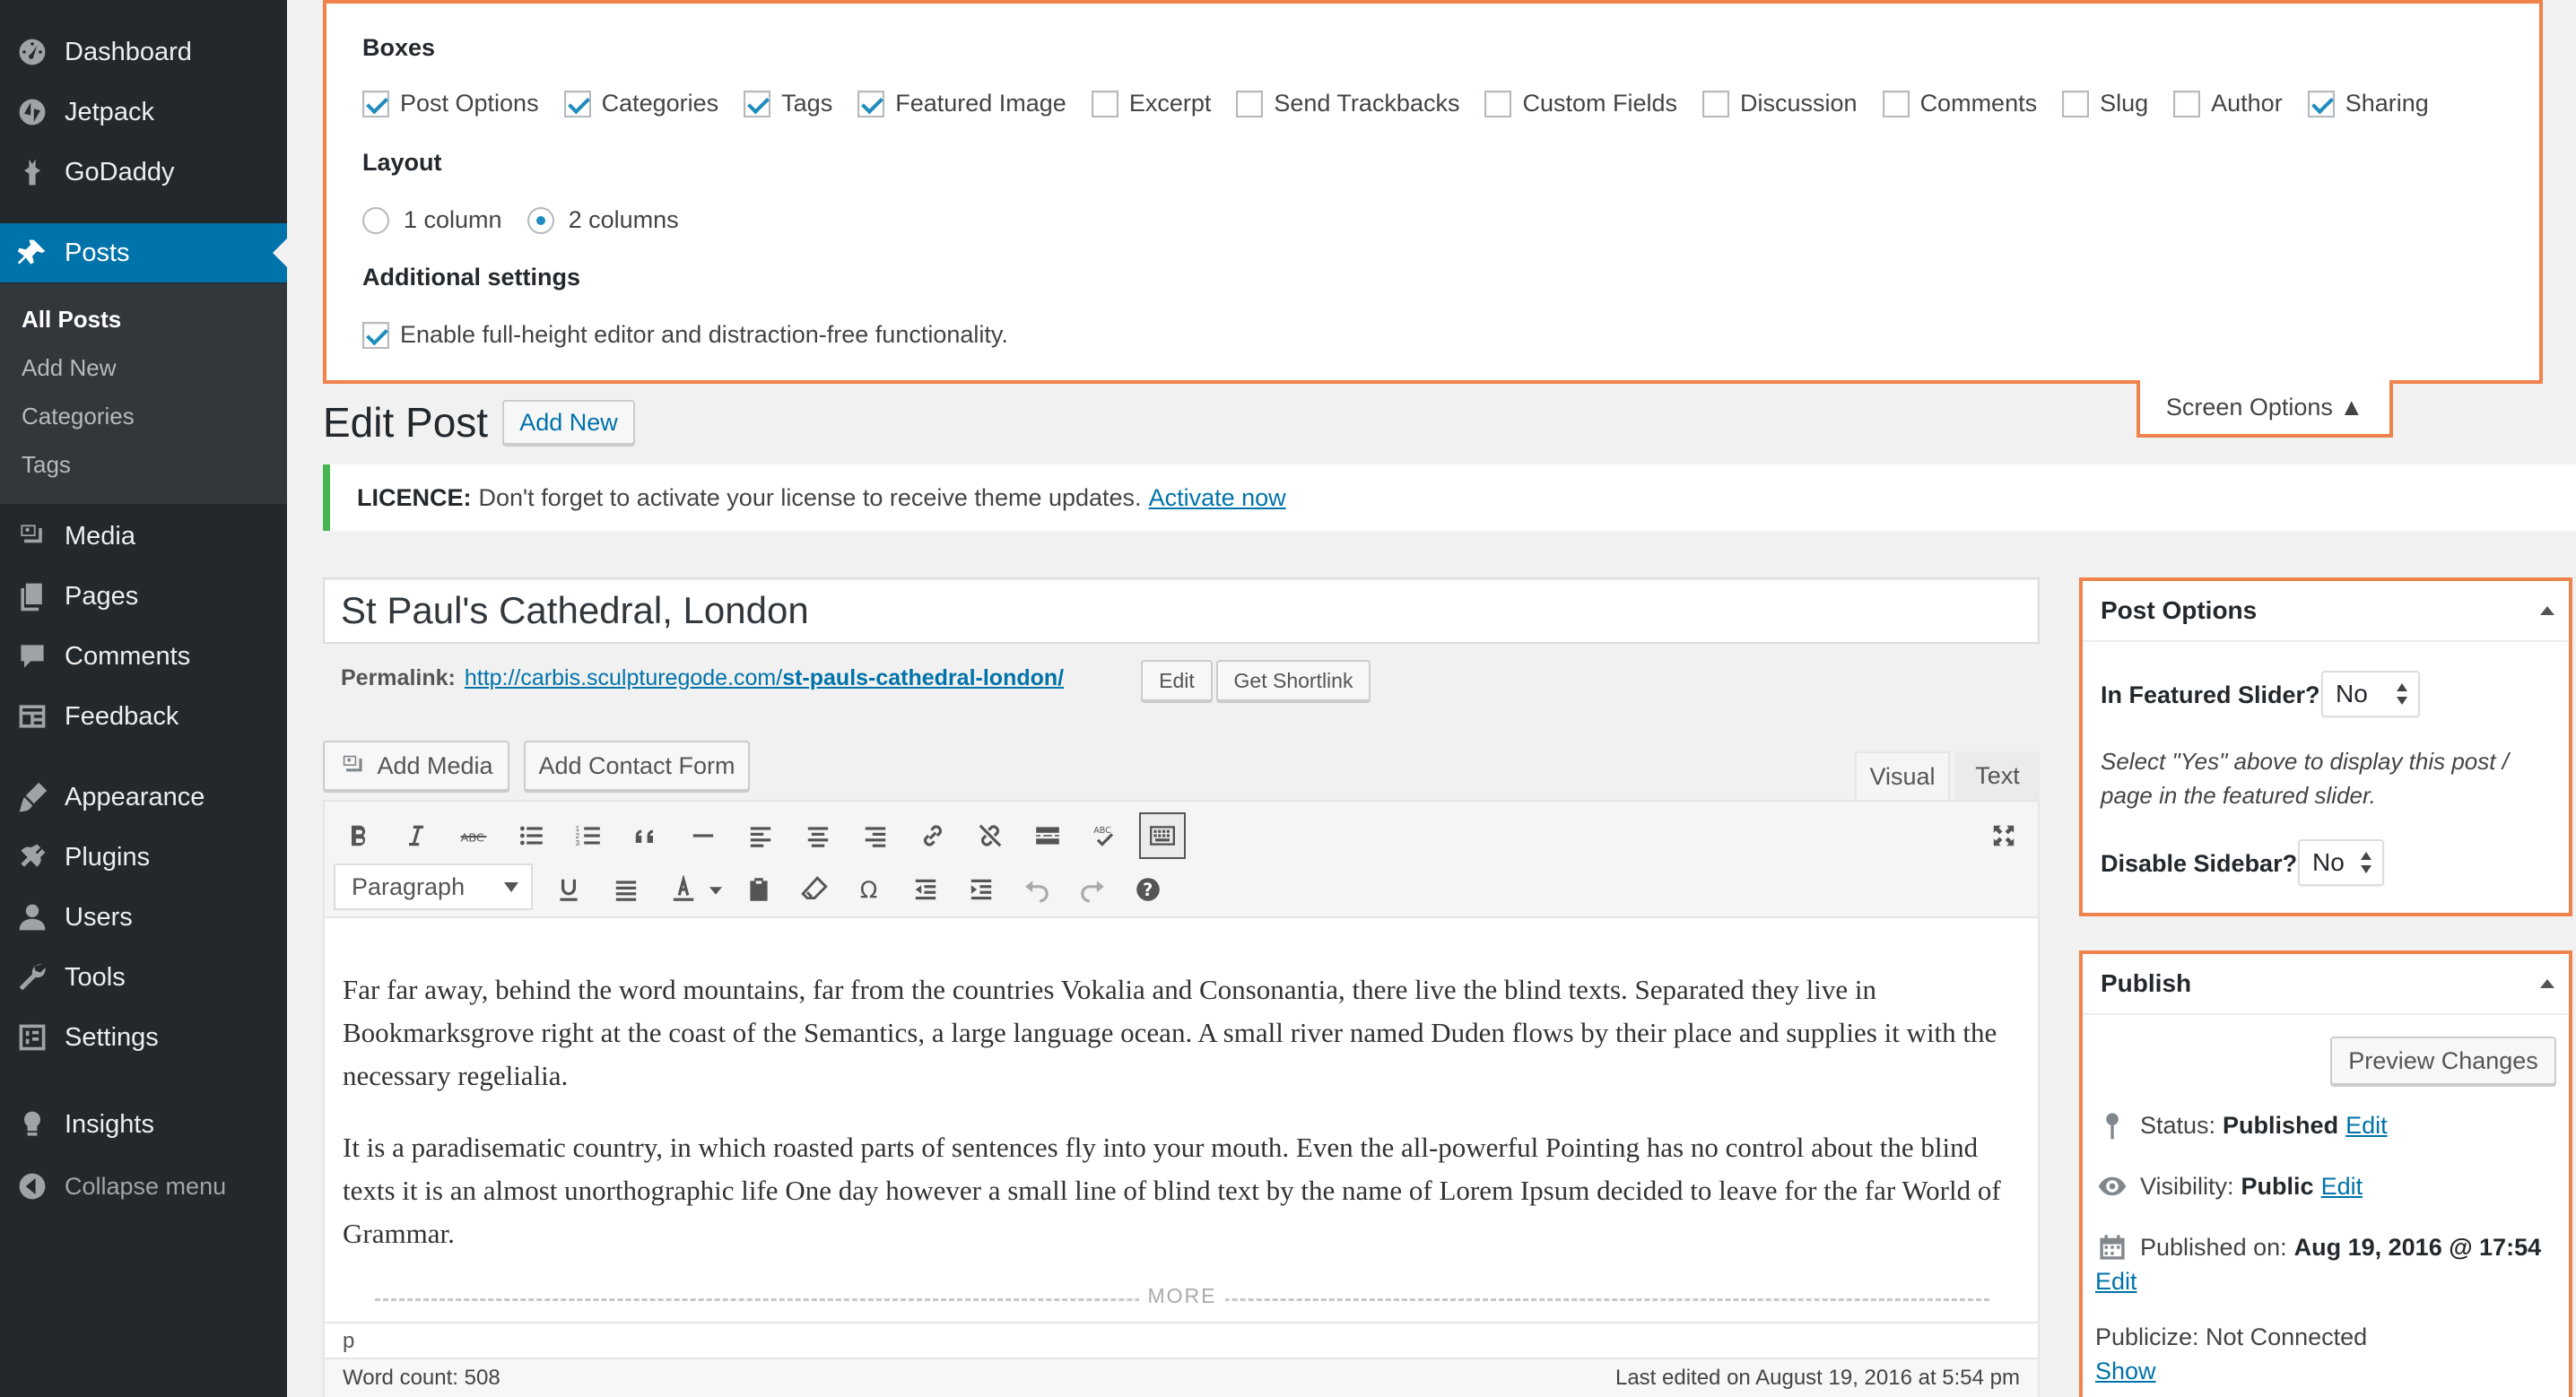 This screenshot has width=2576, height=1397. What do you see at coordinates (2326, 611) in the screenshot?
I see `post-options-header: Post Options` at bounding box center [2326, 611].